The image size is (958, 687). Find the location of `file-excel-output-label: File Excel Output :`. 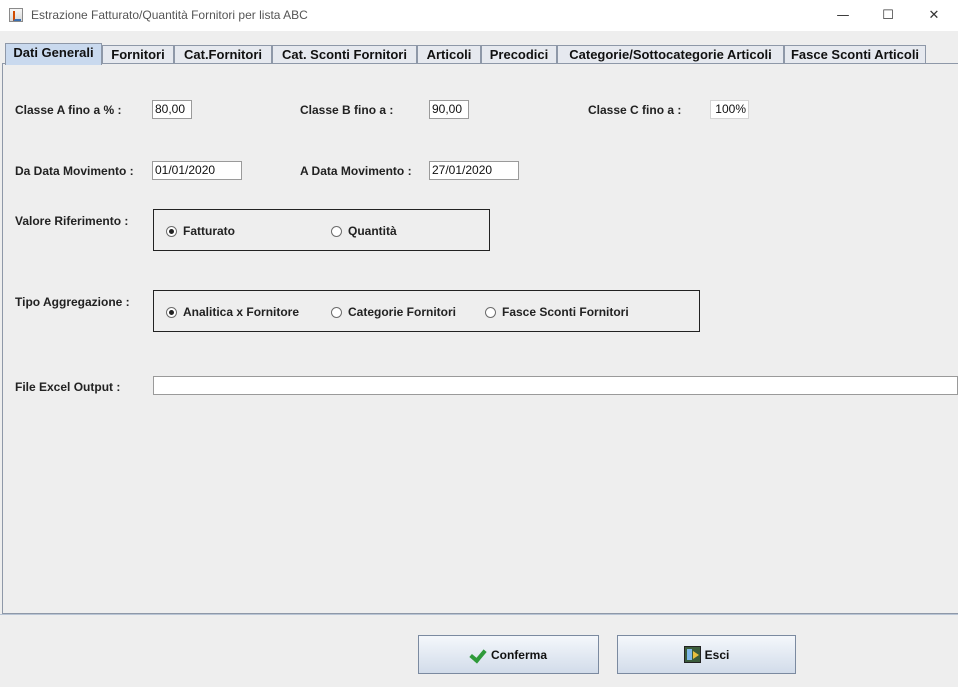

file-excel-output-label: File Excel Output : is located at coordinates (68, 387).